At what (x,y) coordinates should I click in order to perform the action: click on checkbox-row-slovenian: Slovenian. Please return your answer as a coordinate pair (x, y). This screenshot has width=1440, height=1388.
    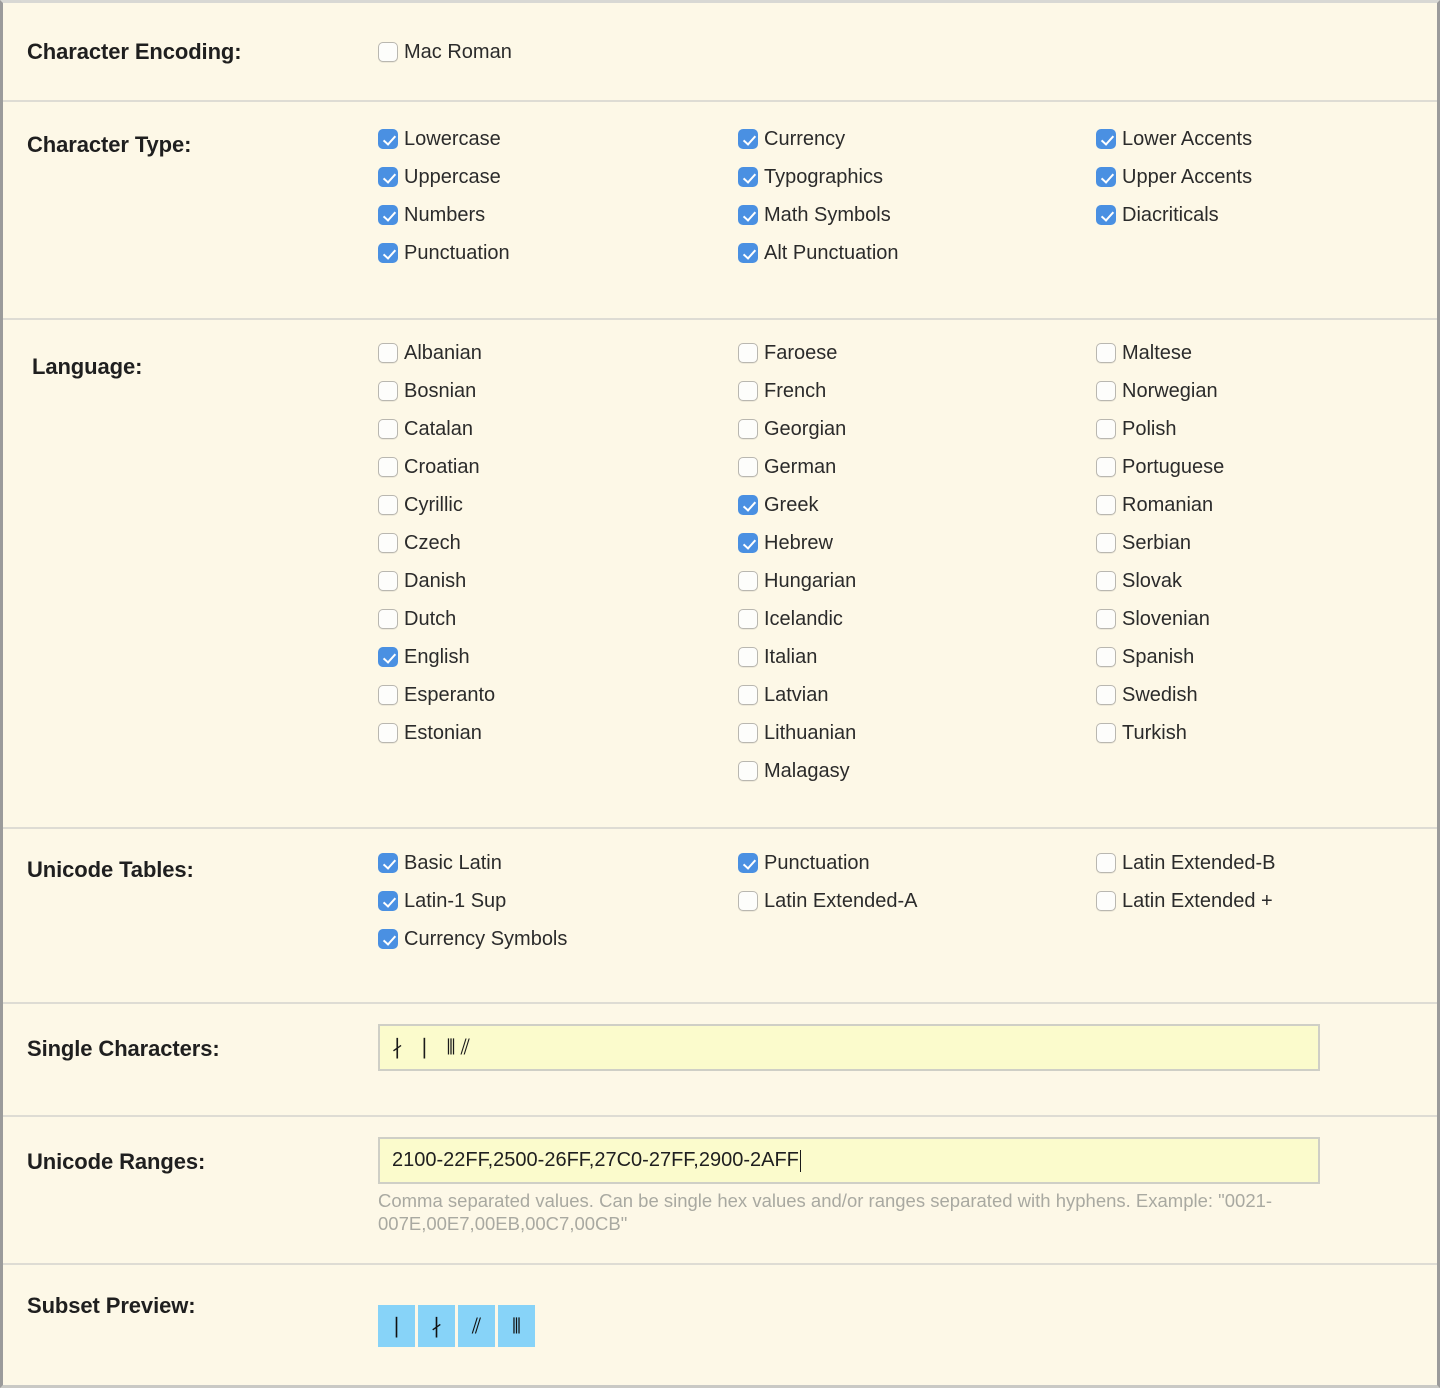
    Looking at the image, I should click on (1266, 619).